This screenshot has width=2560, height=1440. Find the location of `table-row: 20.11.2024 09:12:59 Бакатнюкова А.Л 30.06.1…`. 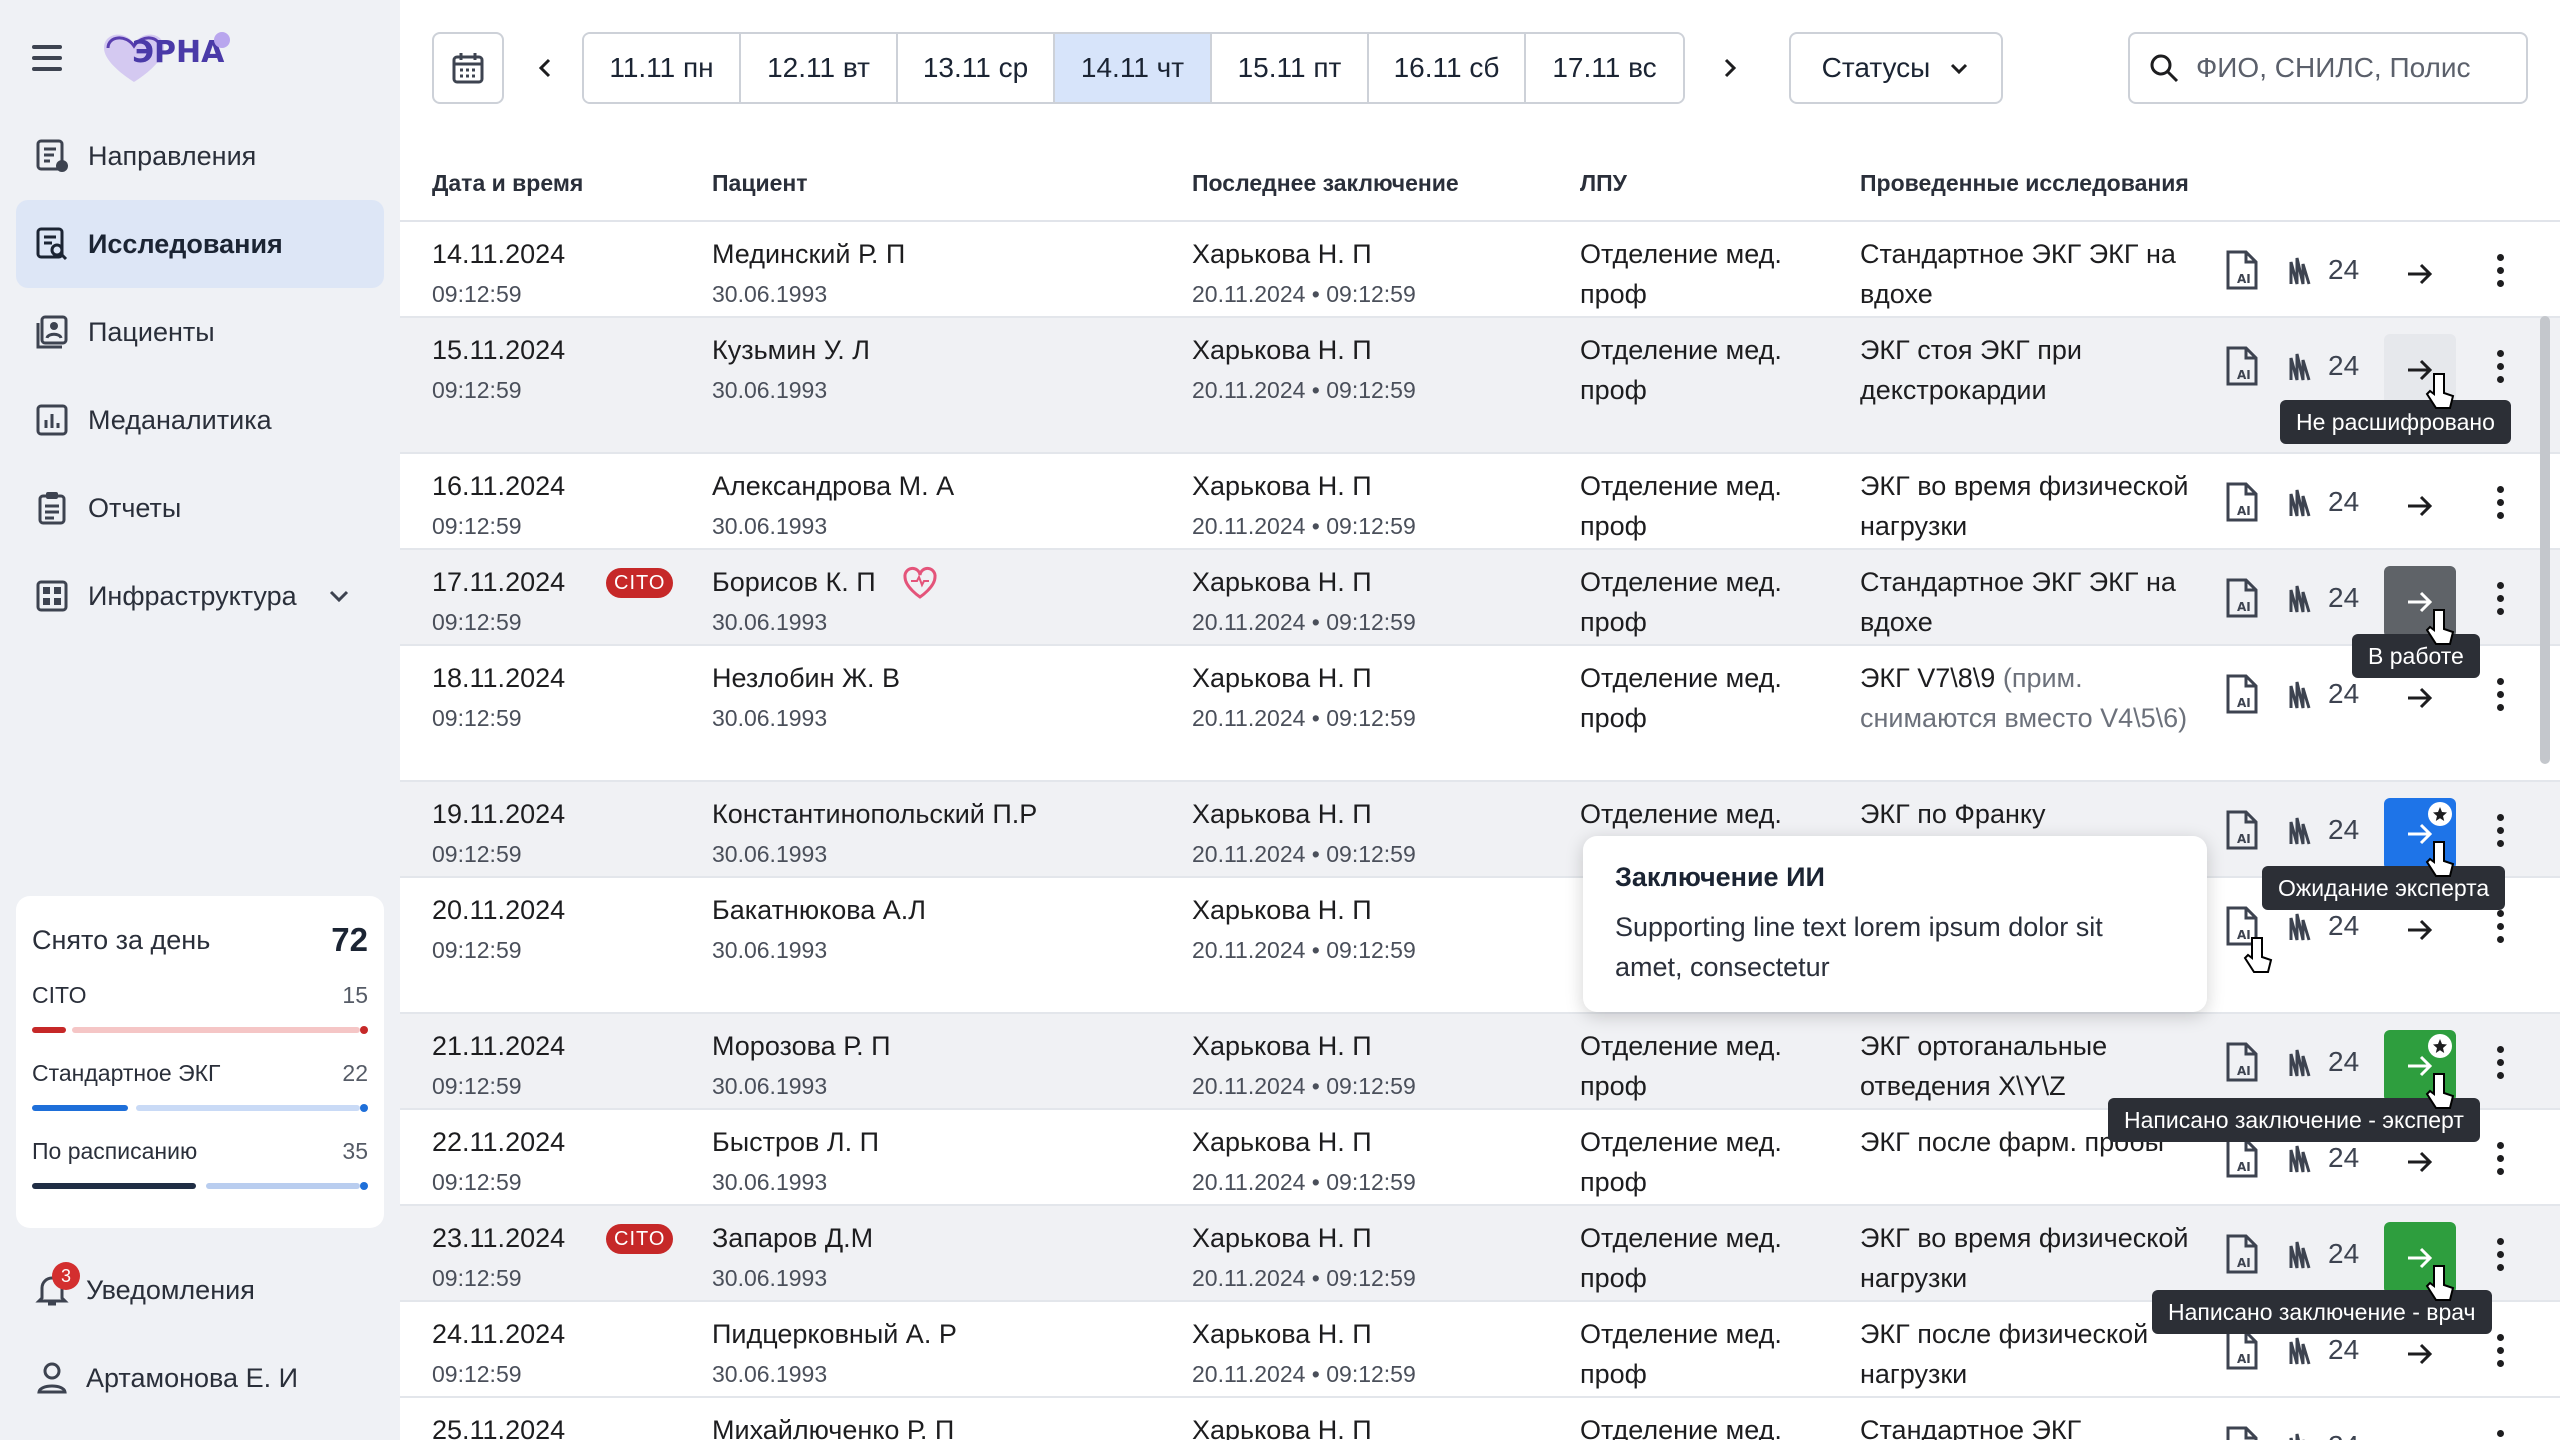

table-row: 20.11.2024 09:12:59 Бакатнюкова А.Л 30.06.1… is located at coordinates (1480, 946).